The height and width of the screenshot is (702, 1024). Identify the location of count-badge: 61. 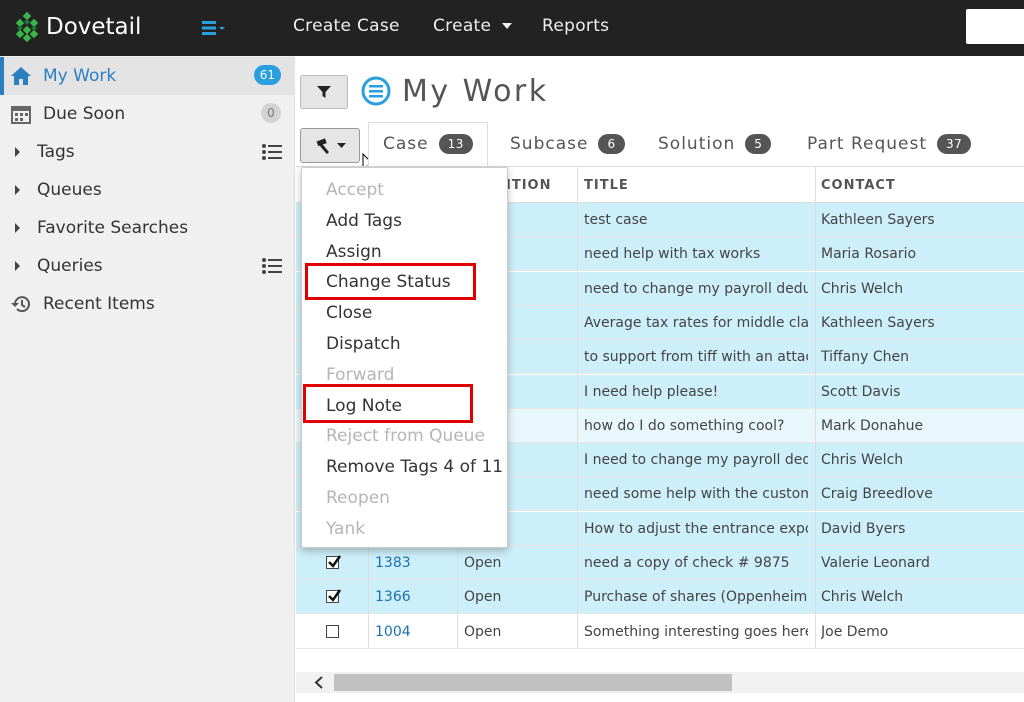
(267, 75).